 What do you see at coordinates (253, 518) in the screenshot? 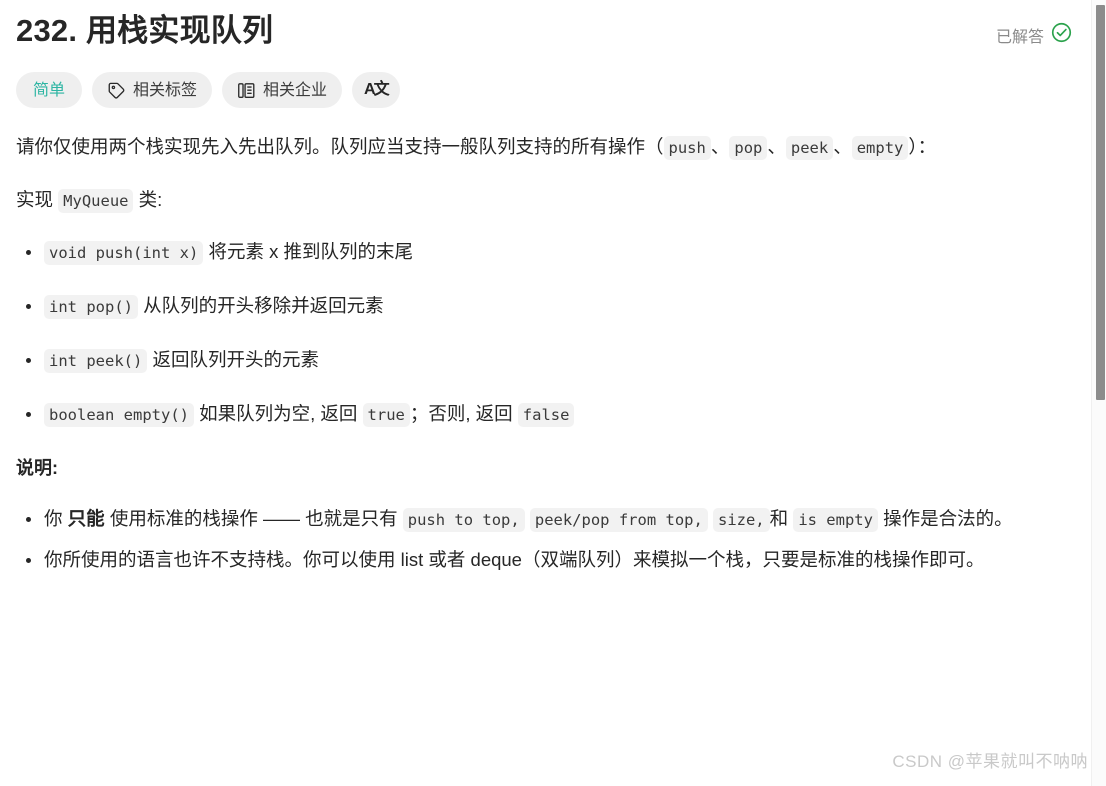
I see `note-text-2: 使用标准的栈操作 —— 也就是只有` at bounding box center [253, 518].